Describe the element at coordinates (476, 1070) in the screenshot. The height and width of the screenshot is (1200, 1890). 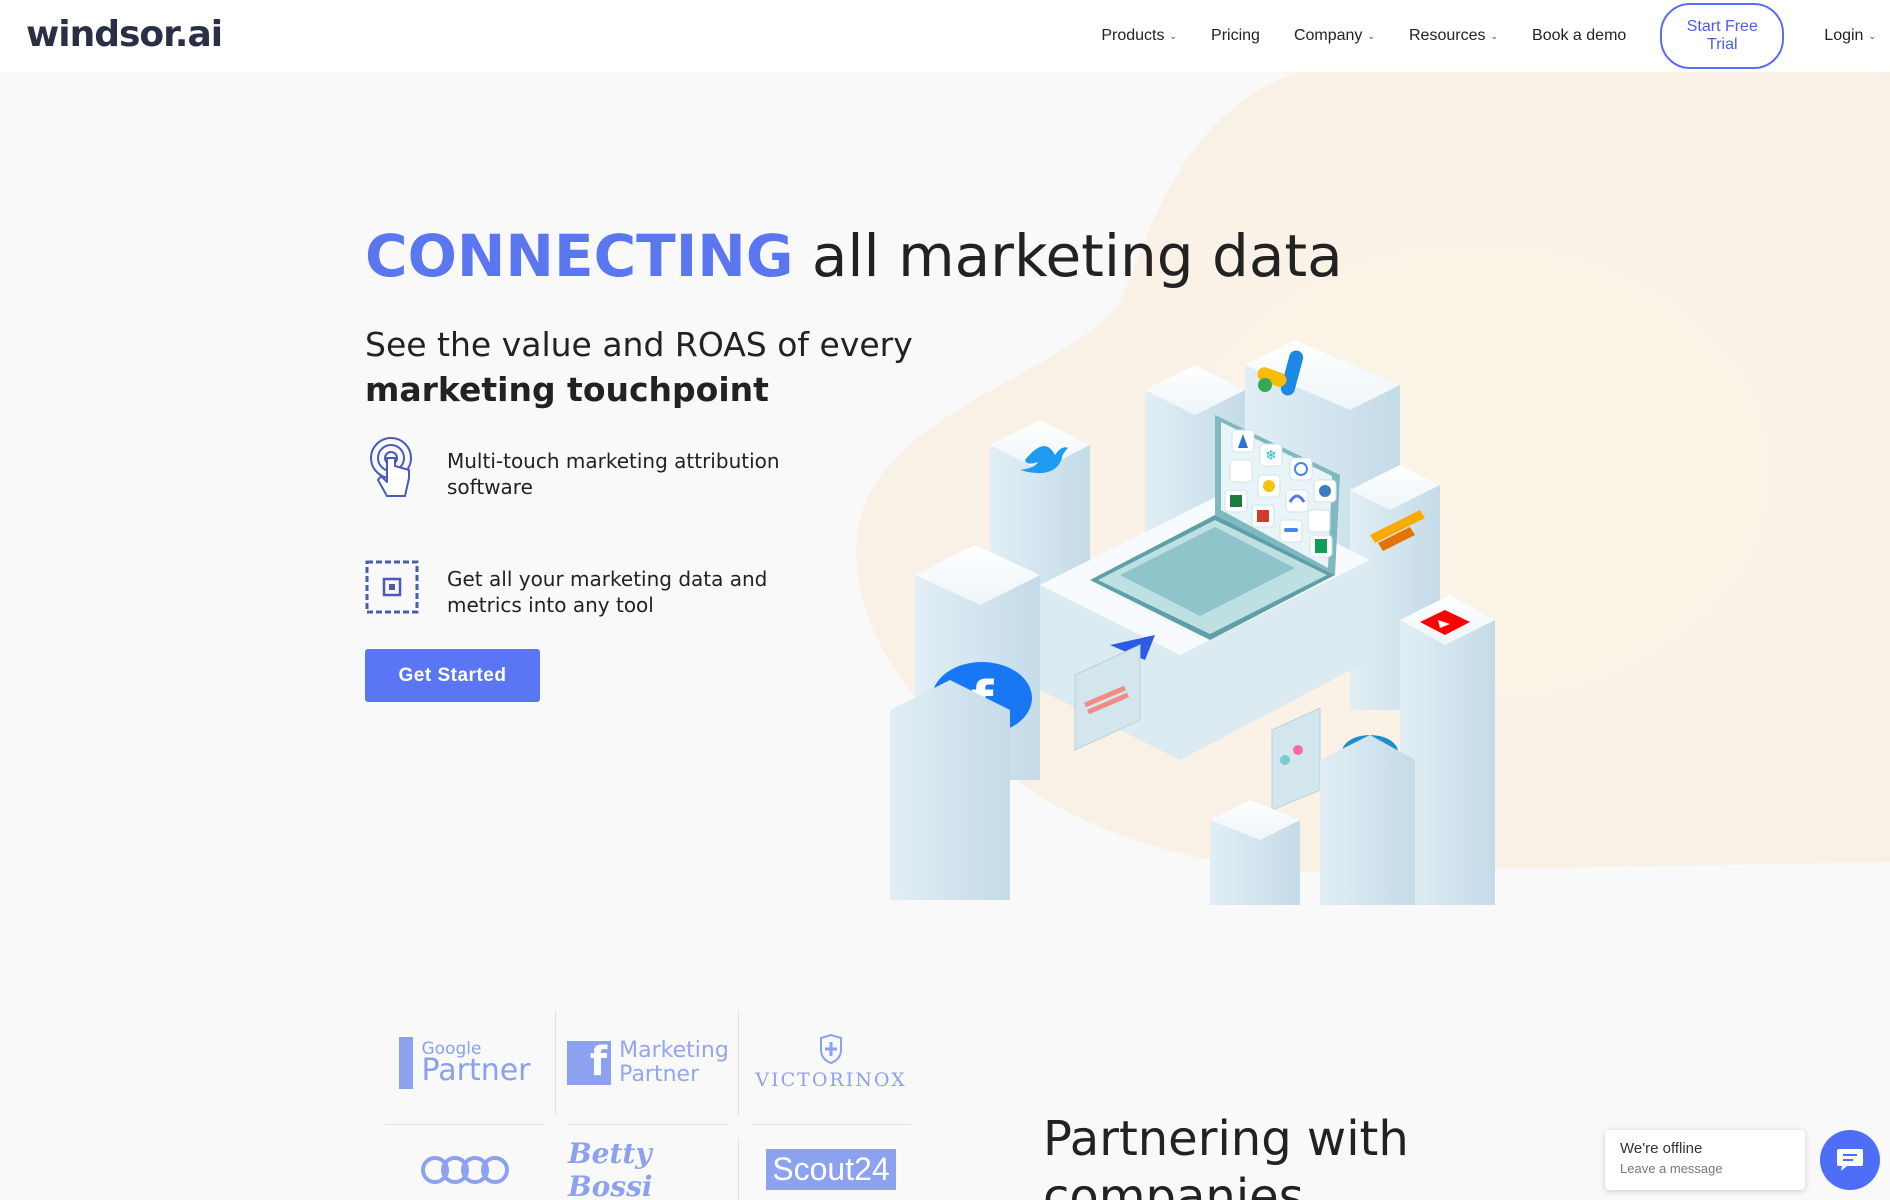
I see `google-partner-line2: Partner` at that location.